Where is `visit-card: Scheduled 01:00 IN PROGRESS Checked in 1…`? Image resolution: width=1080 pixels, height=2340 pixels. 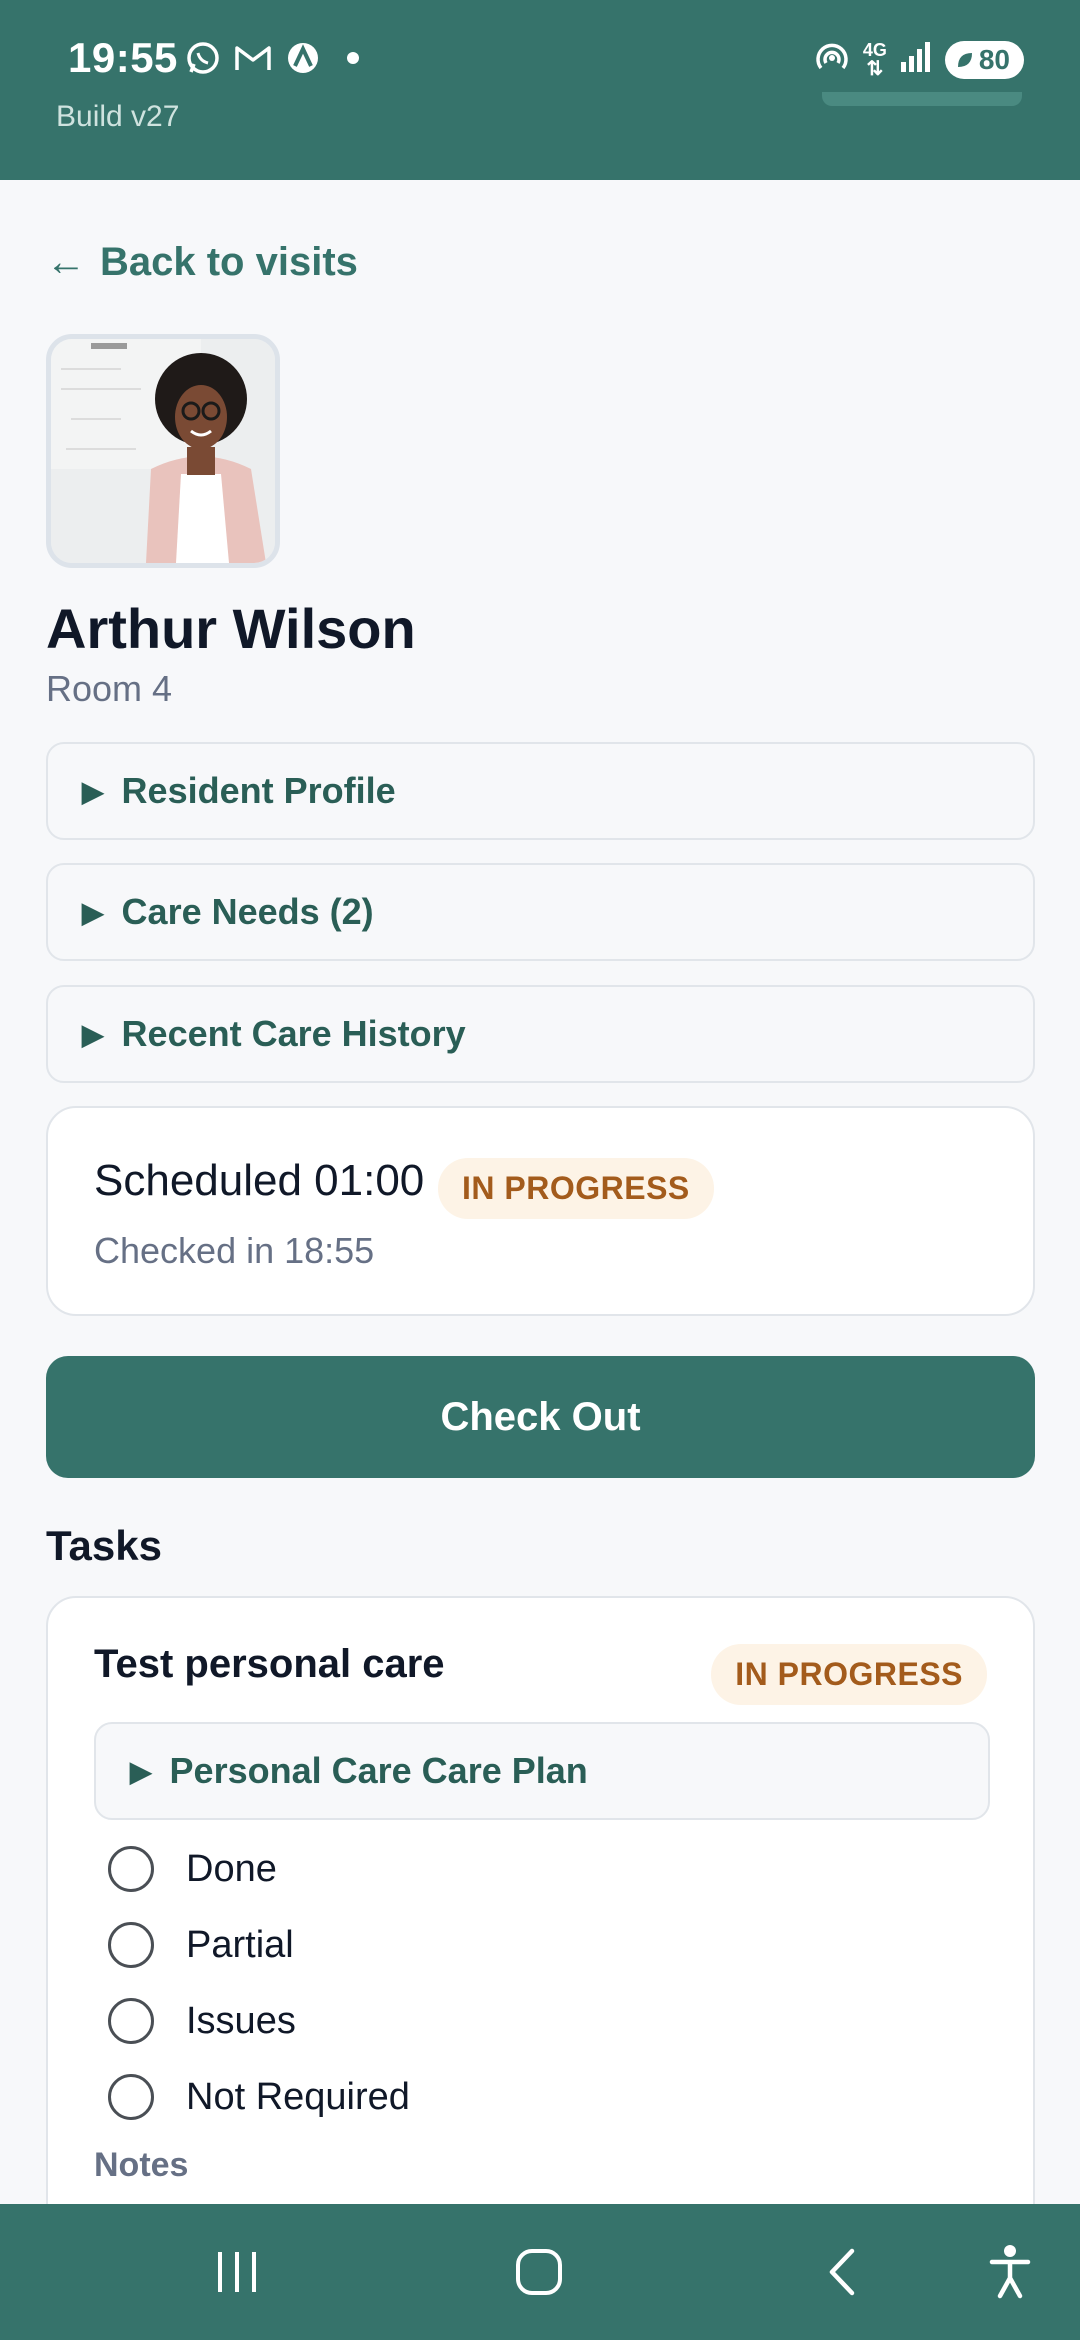
visit-card: Scheduled 01:00 IN PROGRESS Checked in 1… is located at coordinates (540, 1211).